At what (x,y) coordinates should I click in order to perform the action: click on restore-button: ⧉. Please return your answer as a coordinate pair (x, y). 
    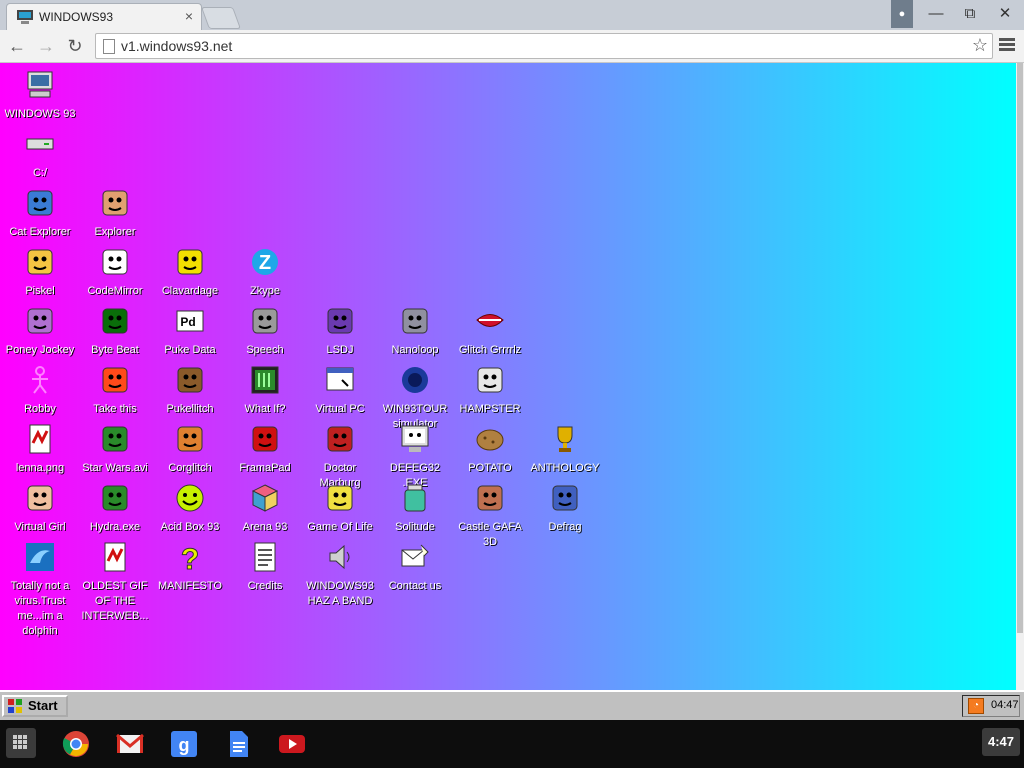
    Looking at the image, I should click on (970, 14).